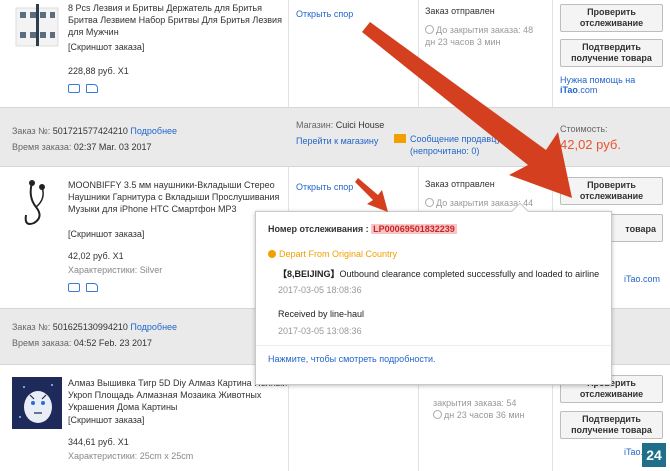 The width and height of the screenshot is (670, 471). I want to click on order-time: 02:37 Mar. 03 2017, so click(112, 147).